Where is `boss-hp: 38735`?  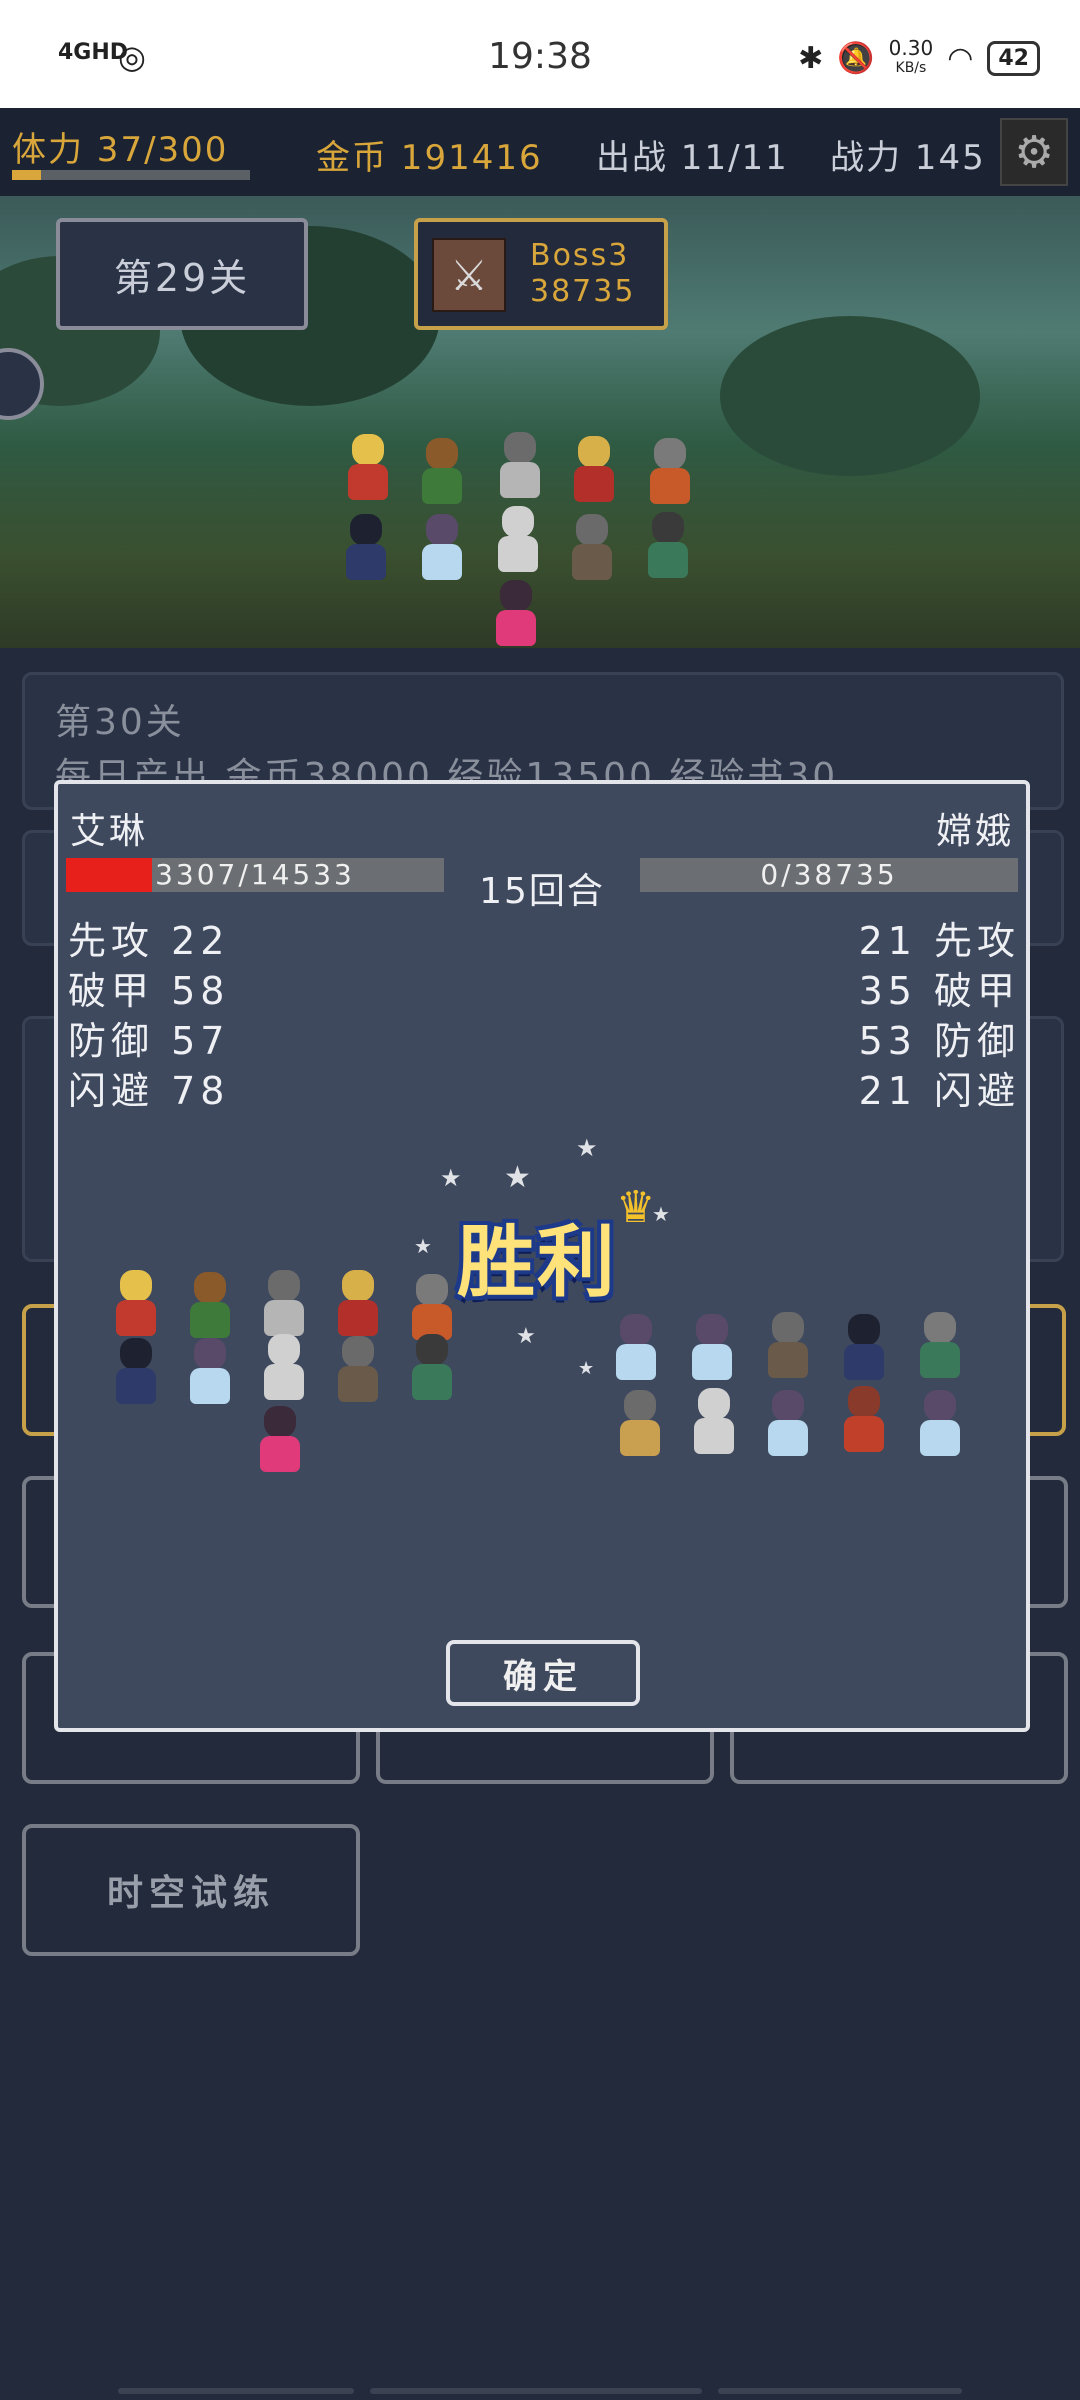 boss-hp: 38735 is located at coordinates (583, 291).